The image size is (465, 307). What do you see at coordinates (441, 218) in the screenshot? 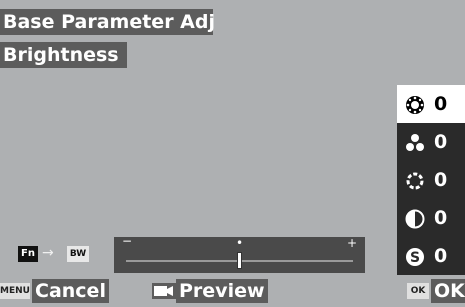
I see `contrast-value: 0` at bounding box center [441, 218].